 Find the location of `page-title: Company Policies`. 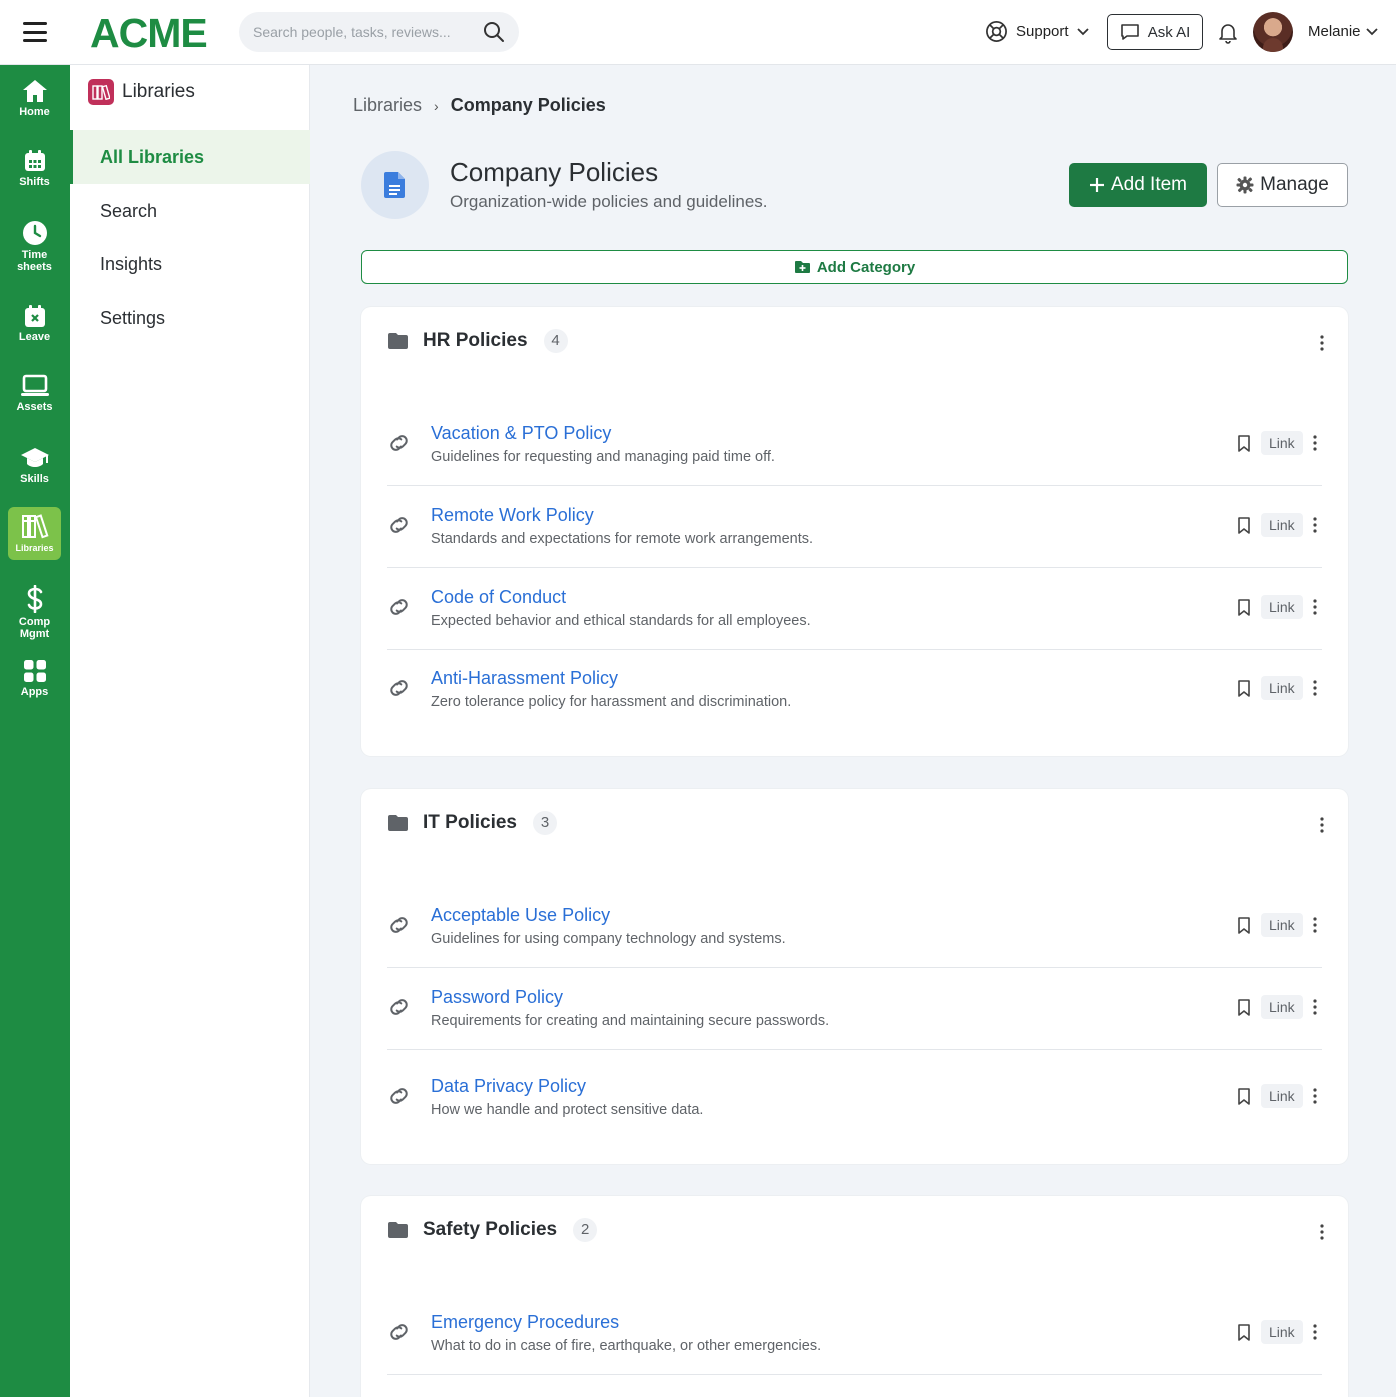

page-title: Company Policies is located at coordinates (554, 172).